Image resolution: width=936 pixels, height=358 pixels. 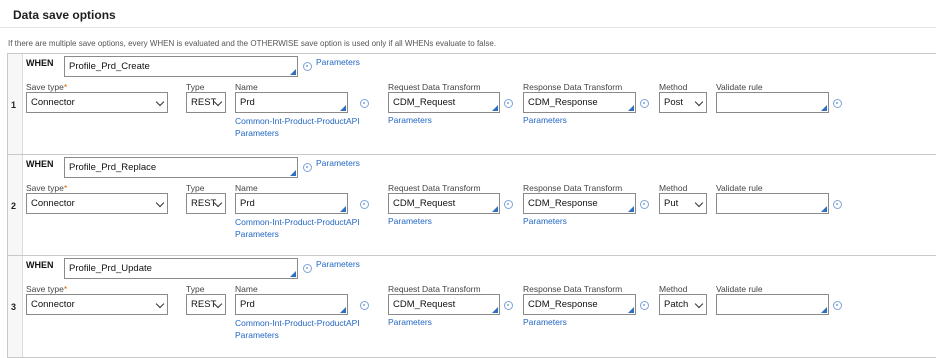 What do you see at coordinates (683, 304) in the screenshot?
I see `method-select: Patch` at bounding box center [683, 304].